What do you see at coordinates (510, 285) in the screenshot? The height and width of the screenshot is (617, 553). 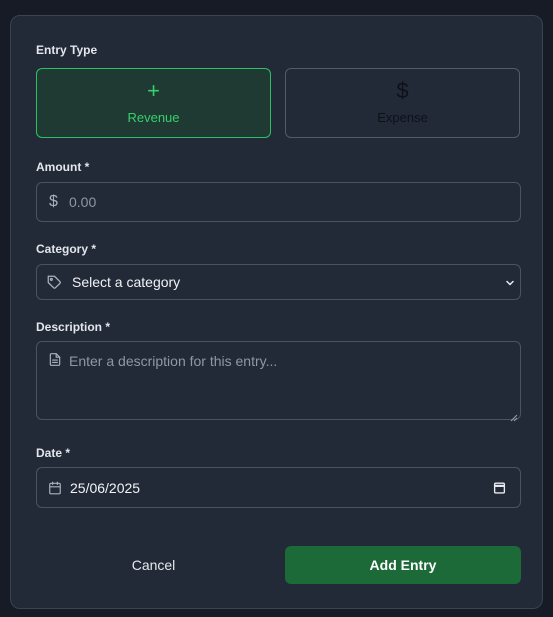 I see `chevron-down-icon` at bounding box center [510, 285].